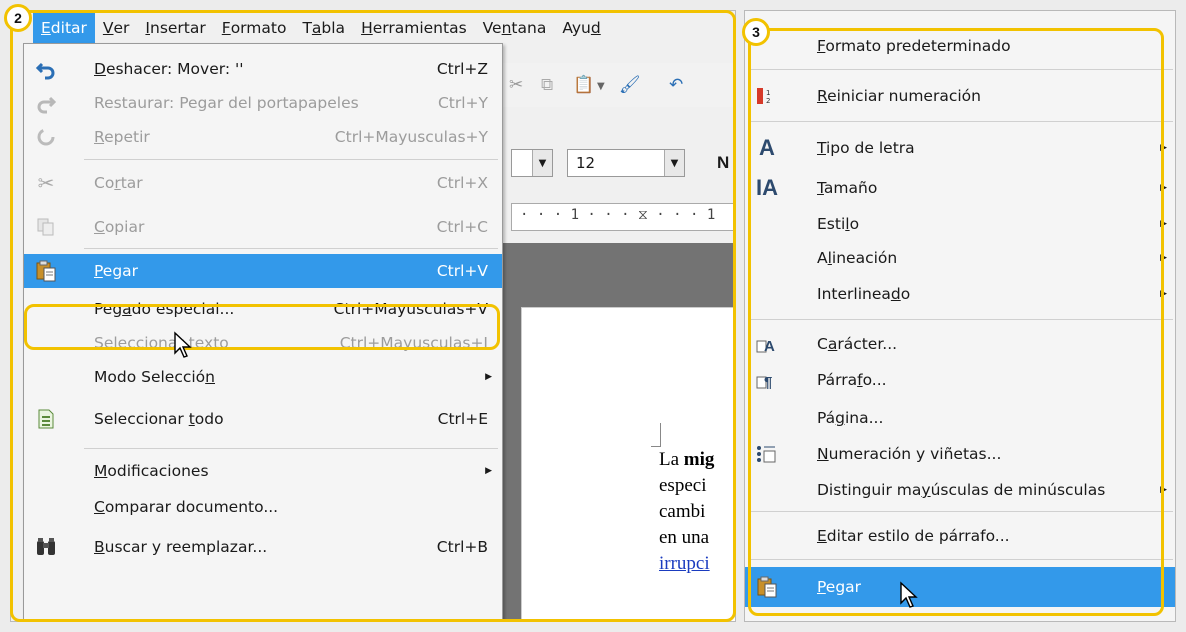 The height and width of the screenshot is (632, 1186). Describe the element at coordinates (175, 28) in the screenshot. I see `menu-insertar: Insertar` at that location.